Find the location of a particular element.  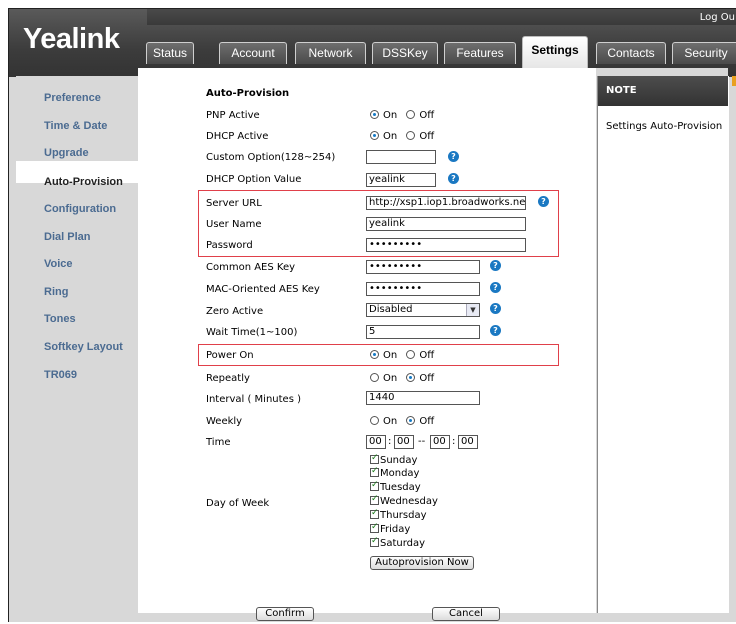

user-name-input: yealink is located at coordinates (446, 224).